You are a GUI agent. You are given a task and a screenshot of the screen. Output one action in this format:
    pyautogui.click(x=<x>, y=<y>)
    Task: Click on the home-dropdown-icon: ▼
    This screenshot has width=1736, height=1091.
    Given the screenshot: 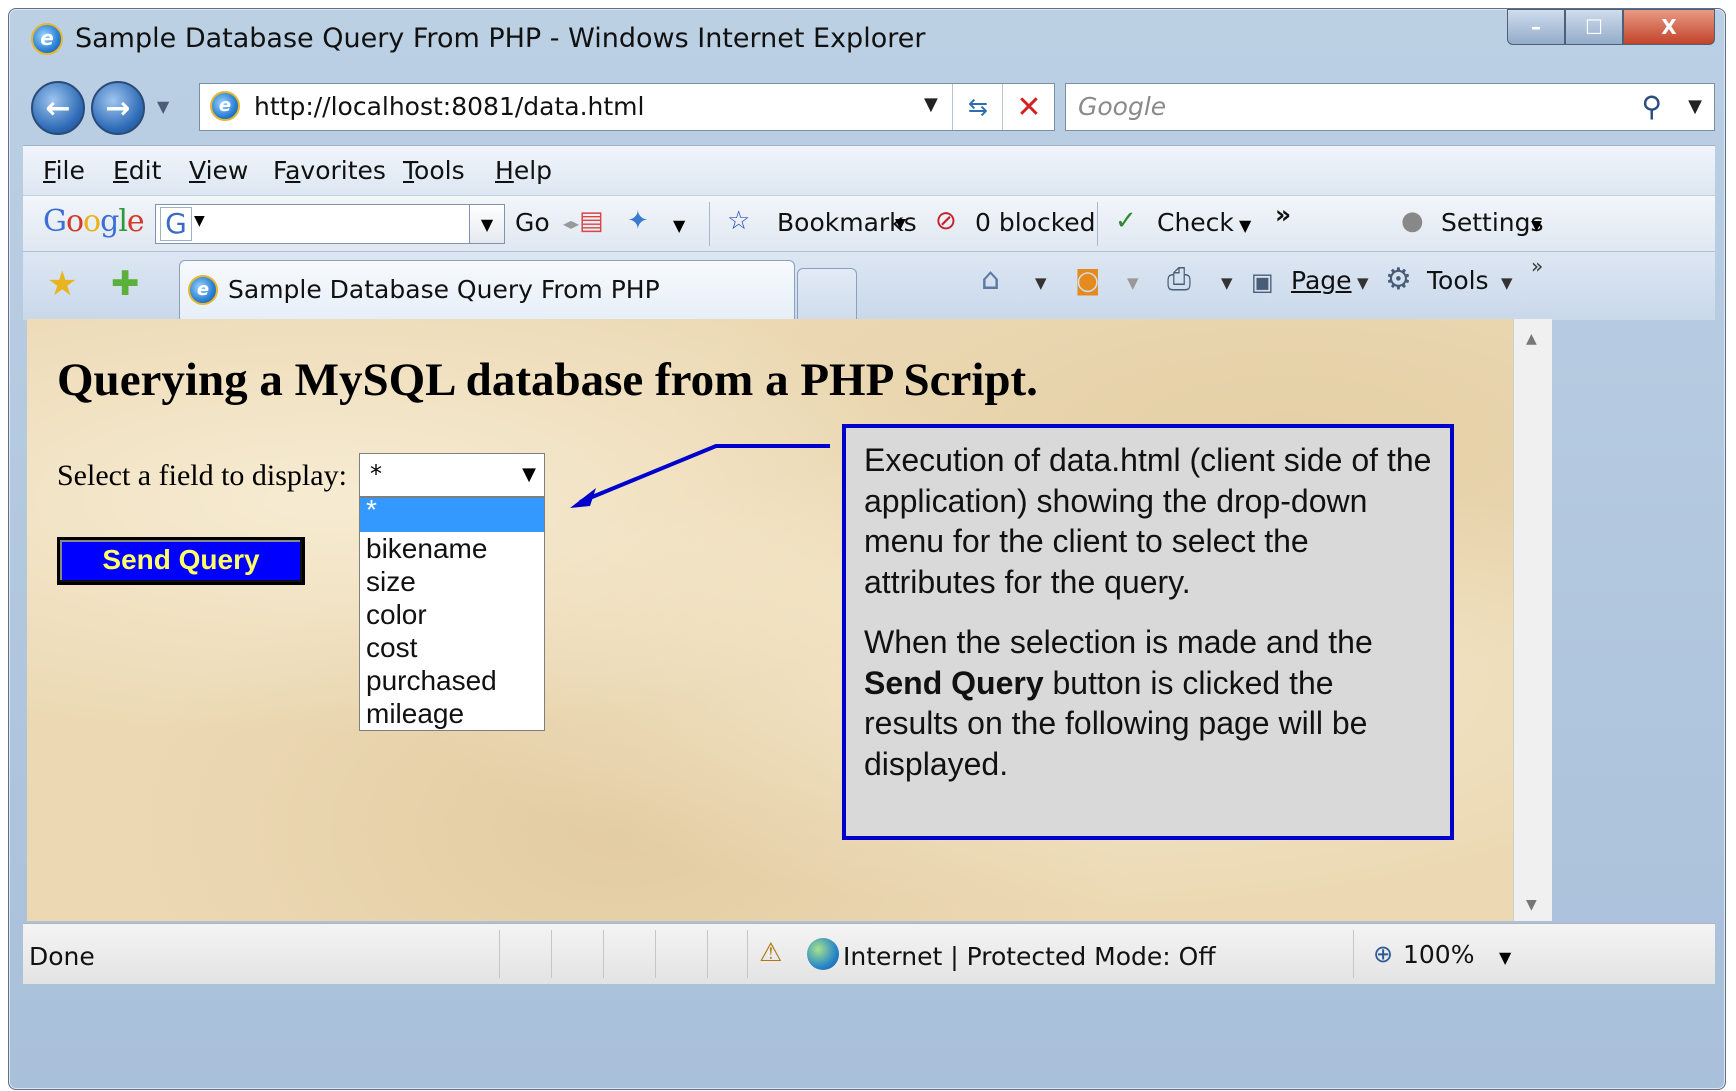 What is the action you would take?
    pyautogui.click(x=1041, y=283)
    